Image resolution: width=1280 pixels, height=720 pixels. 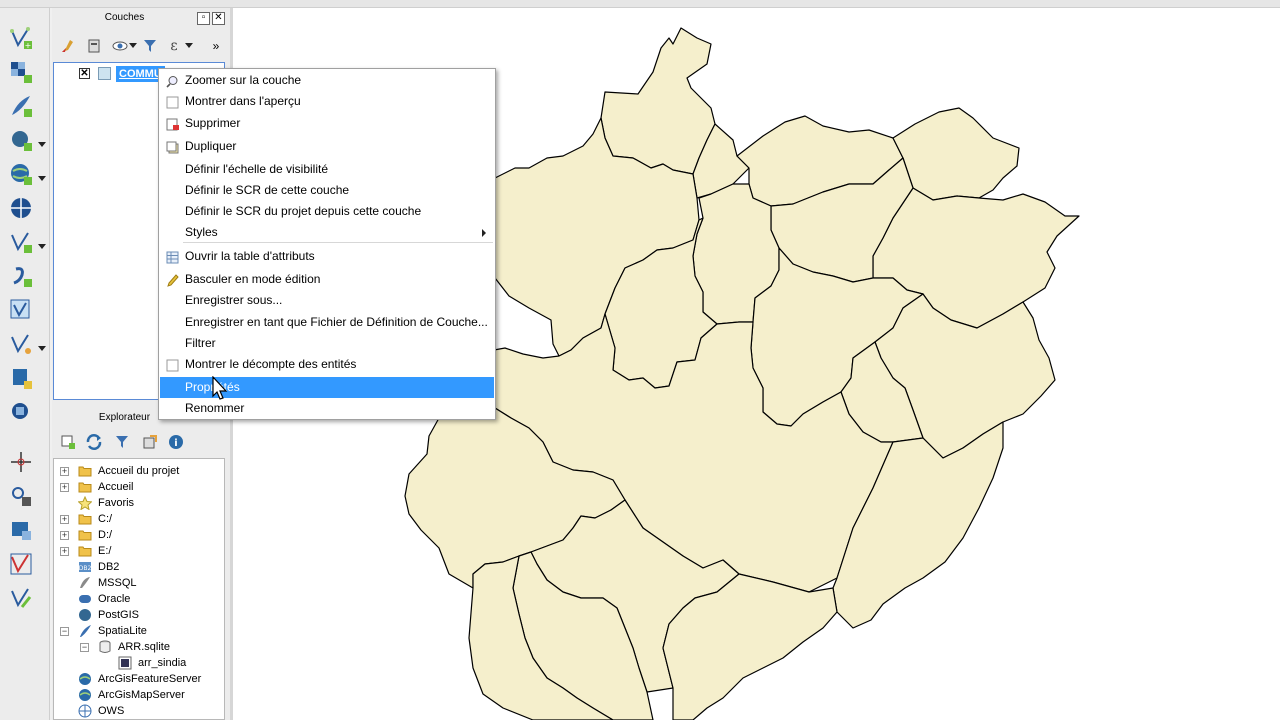 I want to click on arcgis-icon, so click(x=85, y=695).